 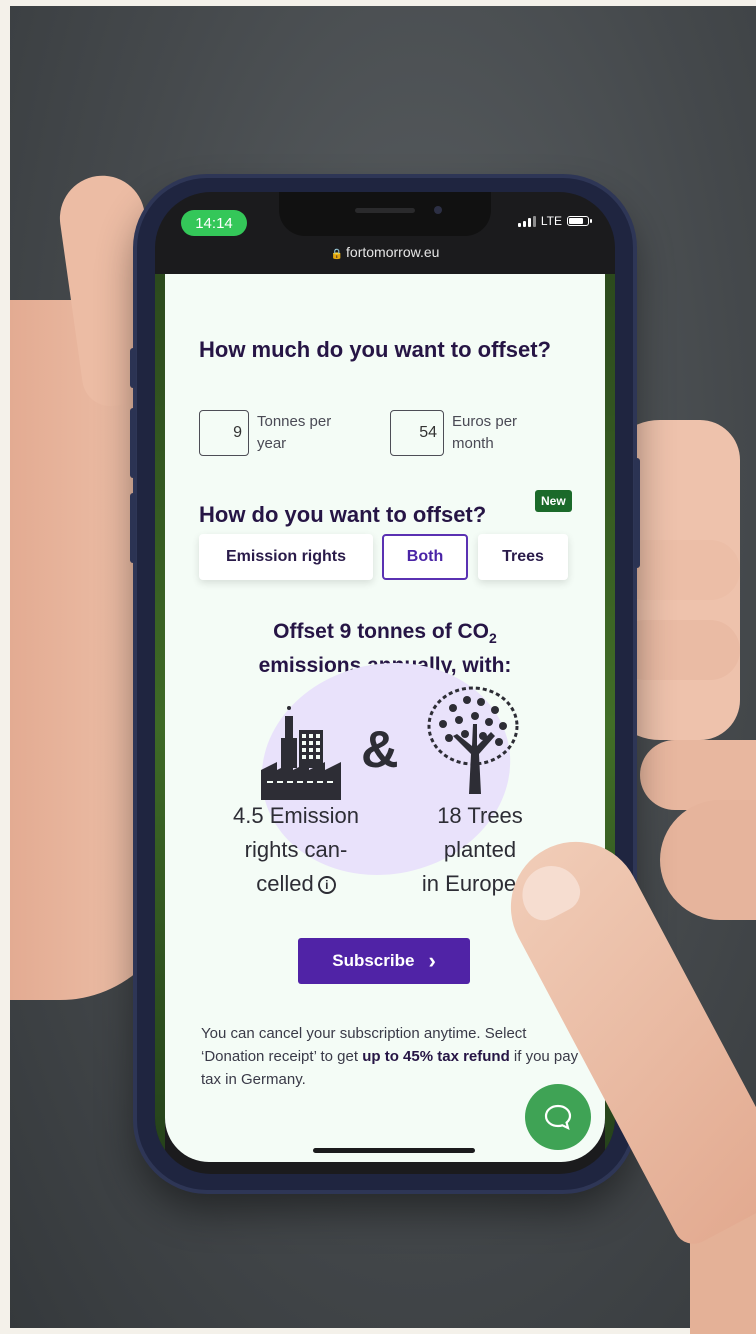 What do you see at coordinates (417, 433) in the screenshot?
I see `euros-input: 54` at bounding box center [417, 433].